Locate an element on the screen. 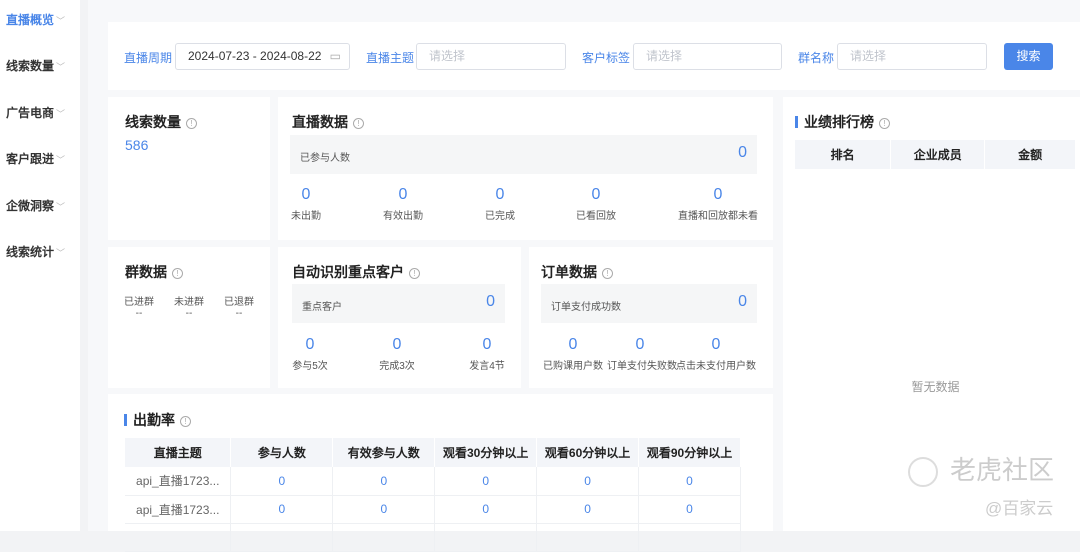  search-button: 搜索 is located at coordinates (1028, 56).